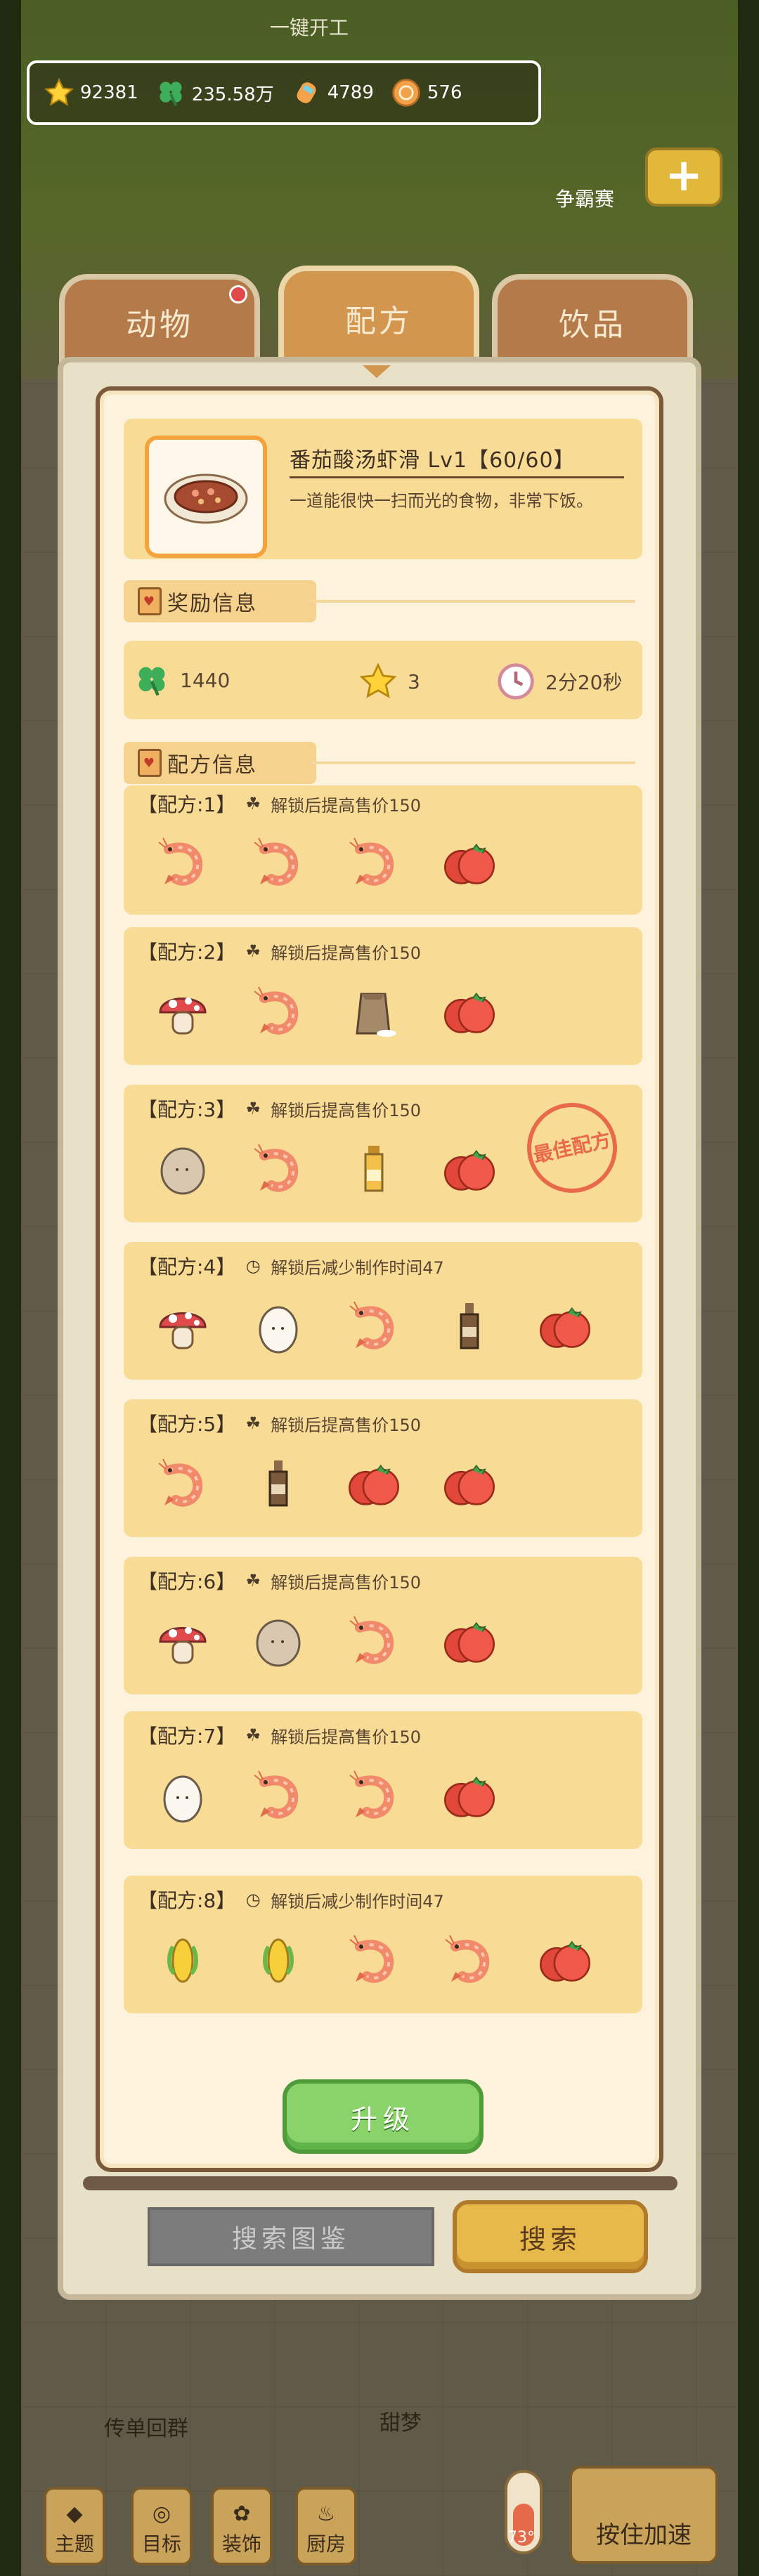 This screenshot has height=2576, width=759. What do you see at coordinates (278, 1327) in the screenshot?
I see `egg-icon` at bounding box center [278, 1327].